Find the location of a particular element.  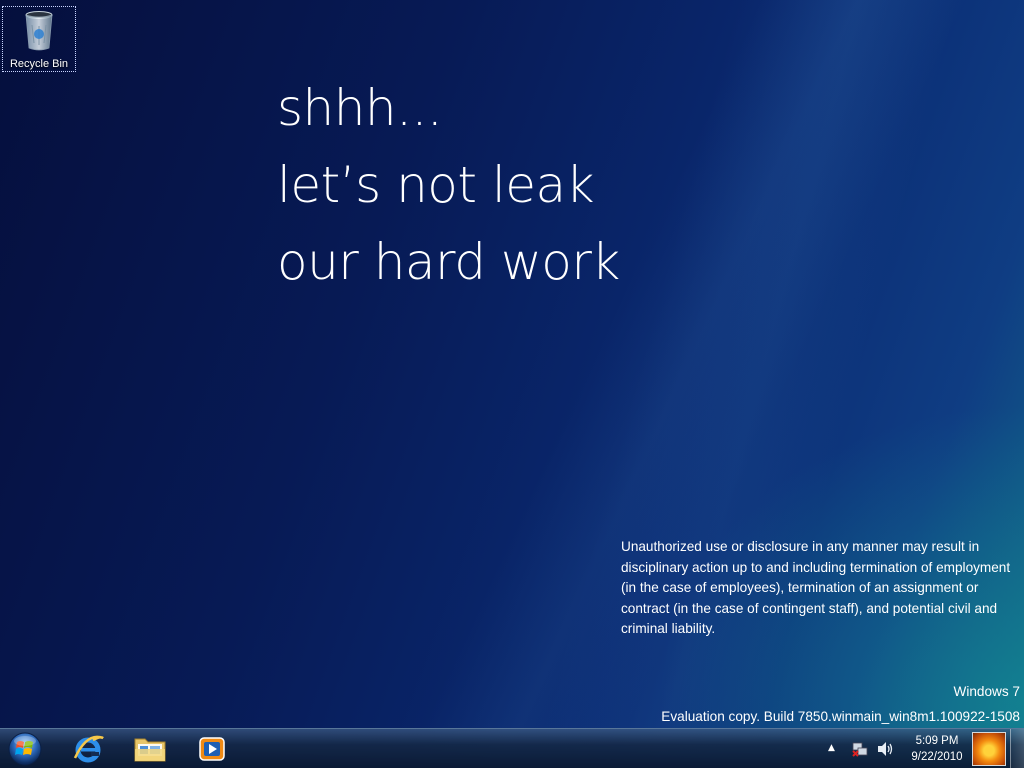

speaker-icon is located at coordinates (885, 749).